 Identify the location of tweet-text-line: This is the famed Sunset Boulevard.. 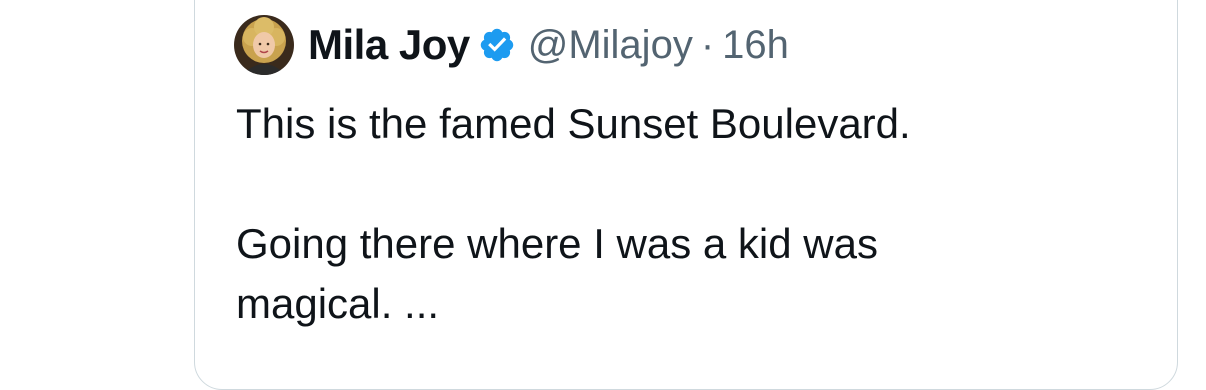
(573, 123).